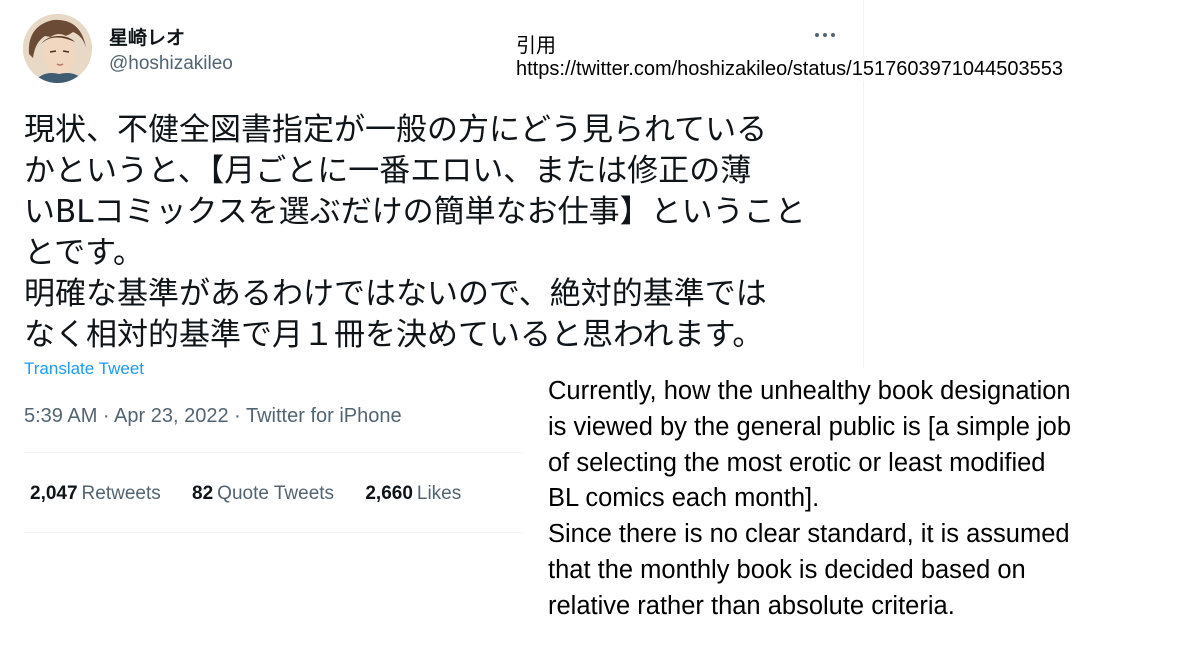  What do you see at coordinates (439, 493) in the screenshot?
I see `likes-label: Likes` at bounding box center [439, 493].